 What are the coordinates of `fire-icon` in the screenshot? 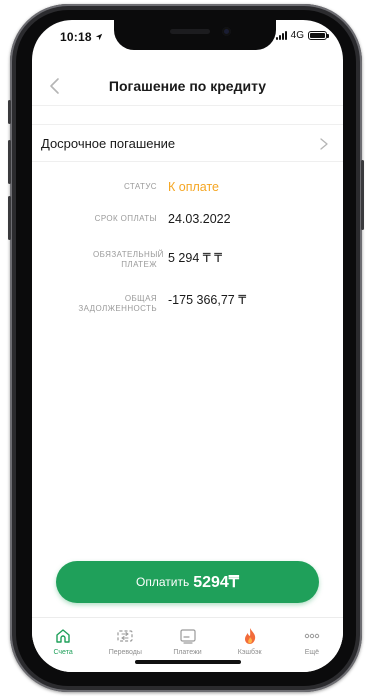 It's located at (249, 636).